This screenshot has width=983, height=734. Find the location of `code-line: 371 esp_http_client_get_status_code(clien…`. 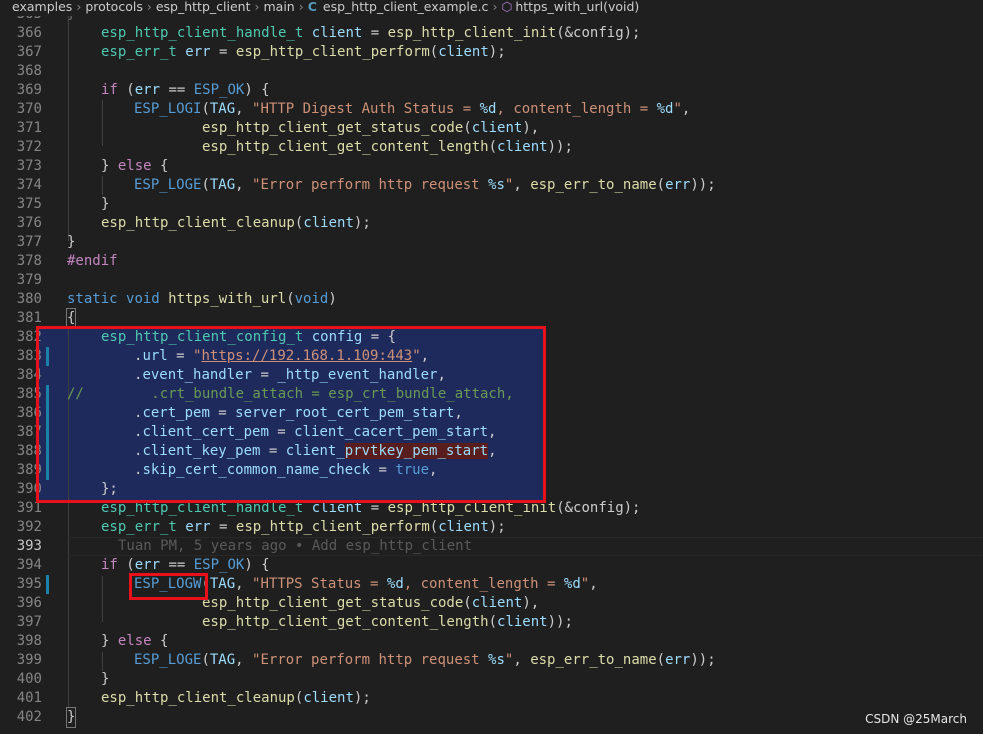

code-line: 371 esp_http_client_get_status_code(clien… is located at coordinates (278, 128).